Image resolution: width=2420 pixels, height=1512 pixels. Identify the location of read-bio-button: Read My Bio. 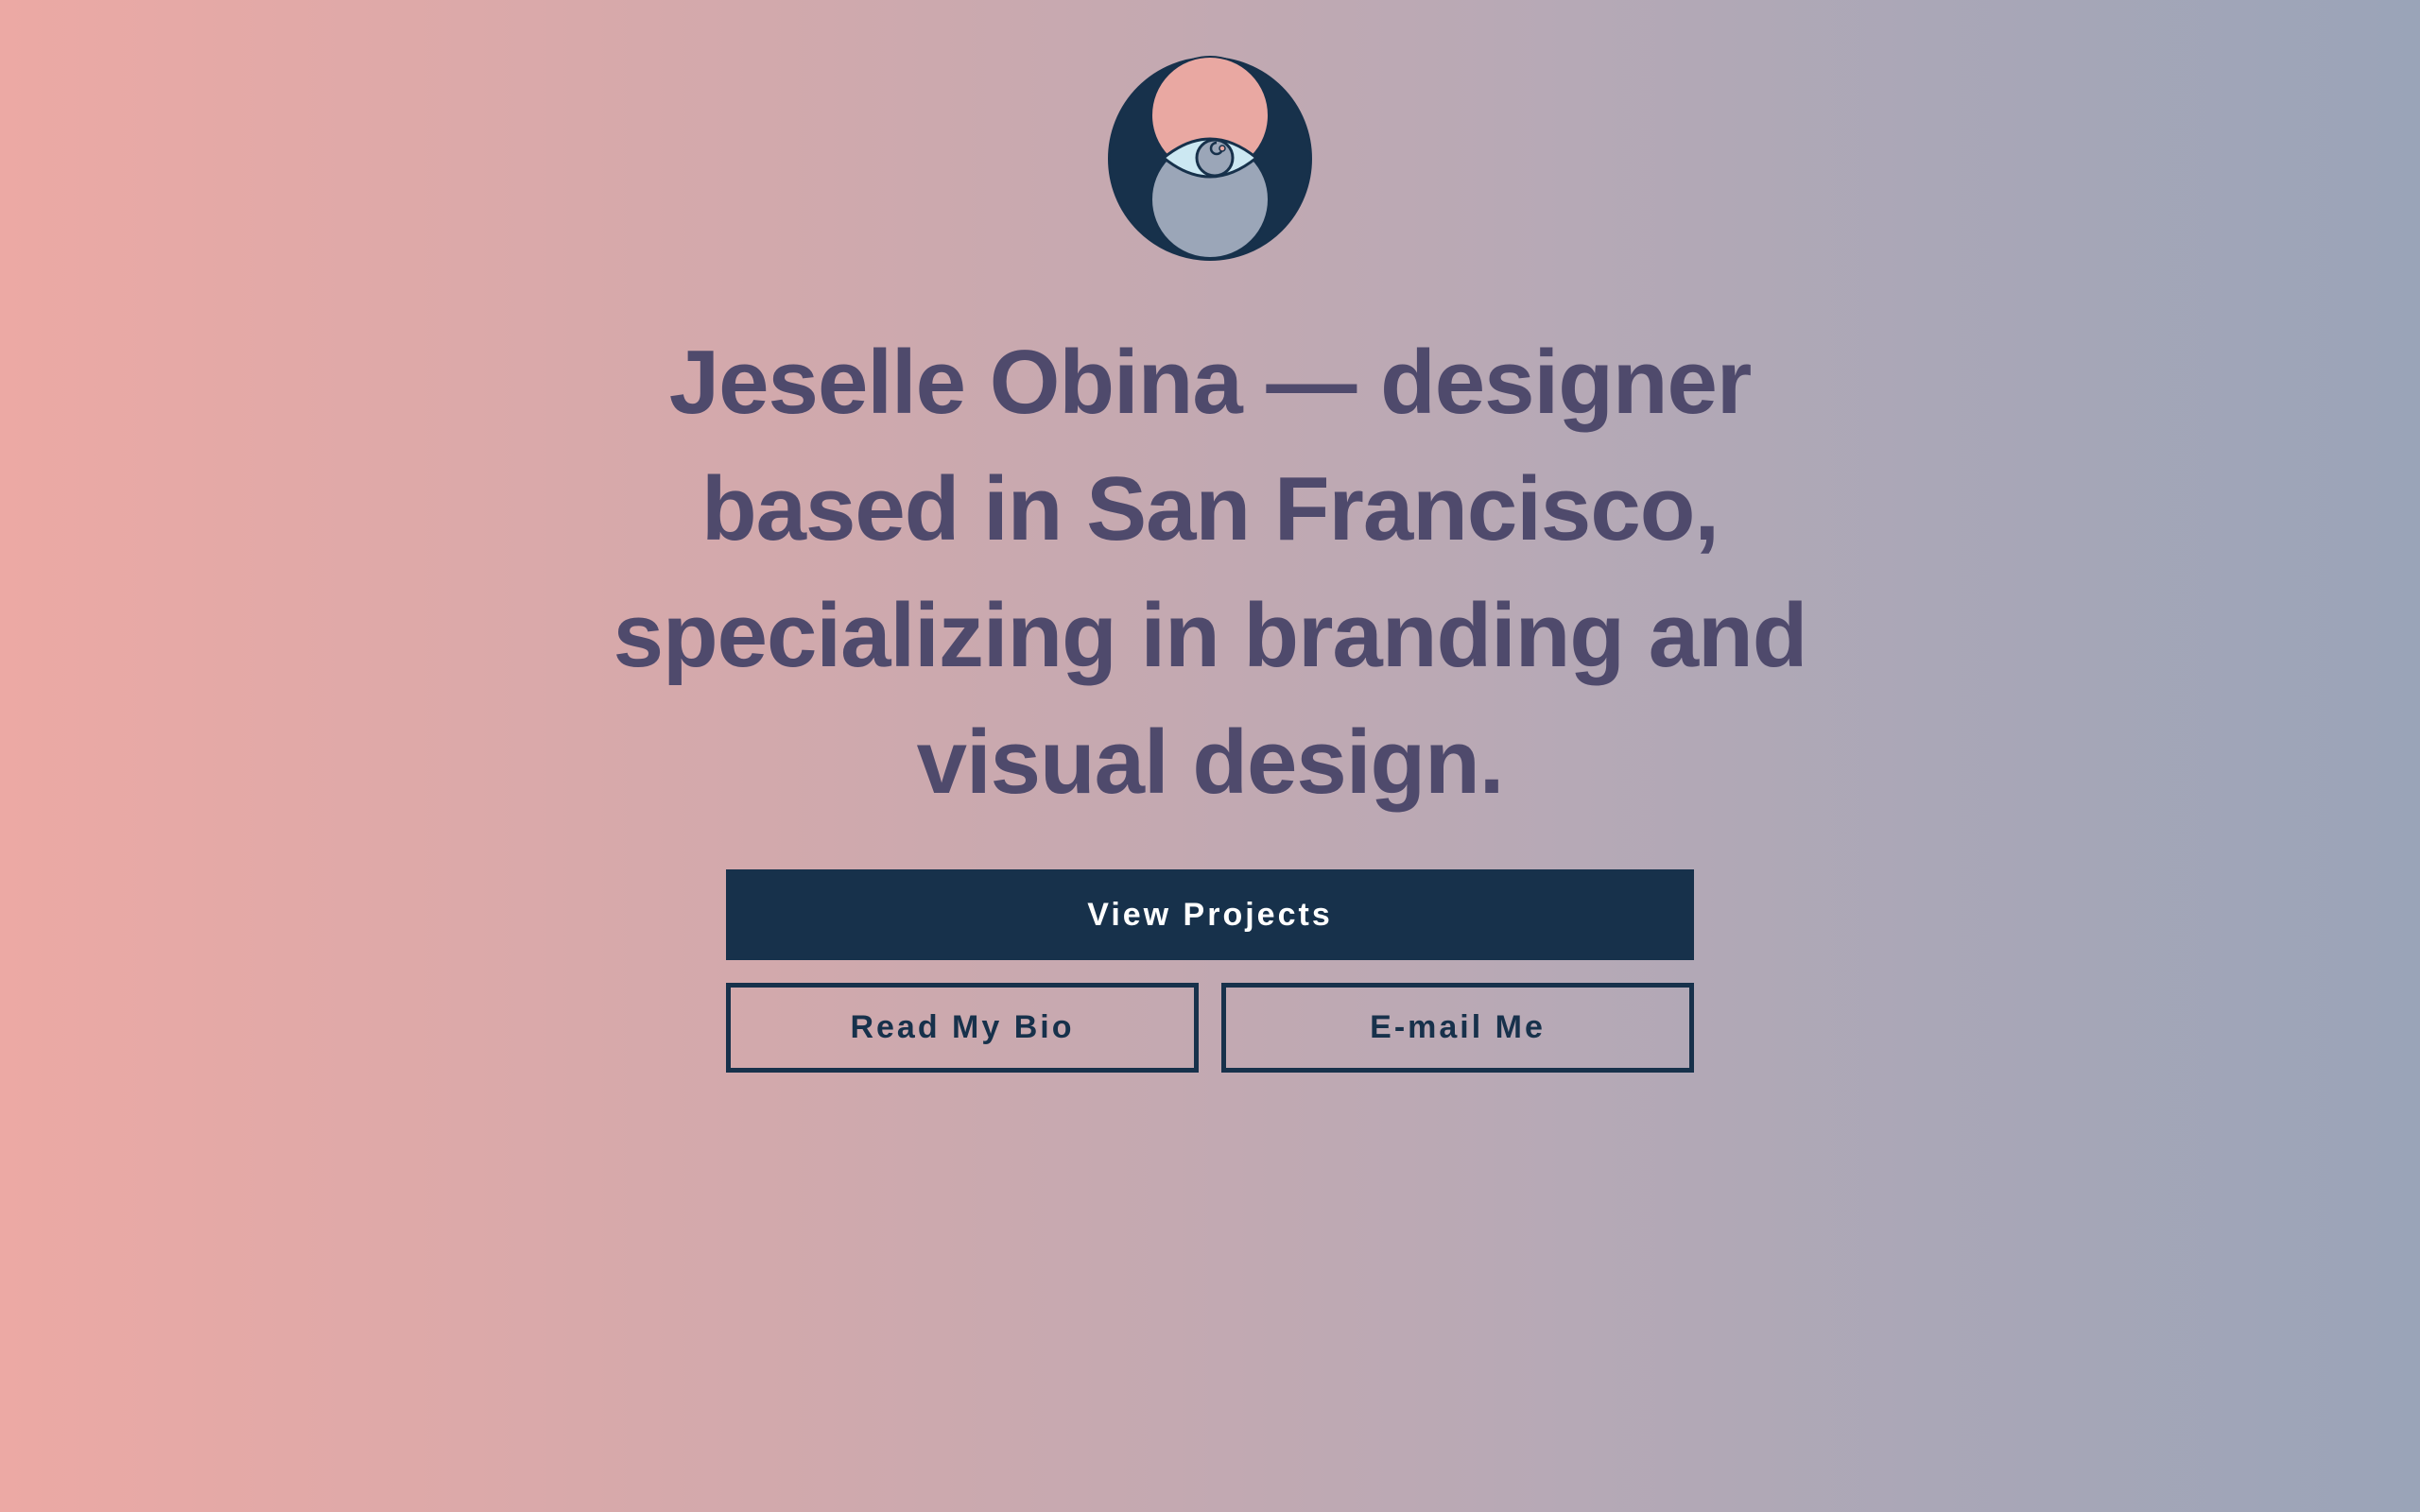
(963, 1028).